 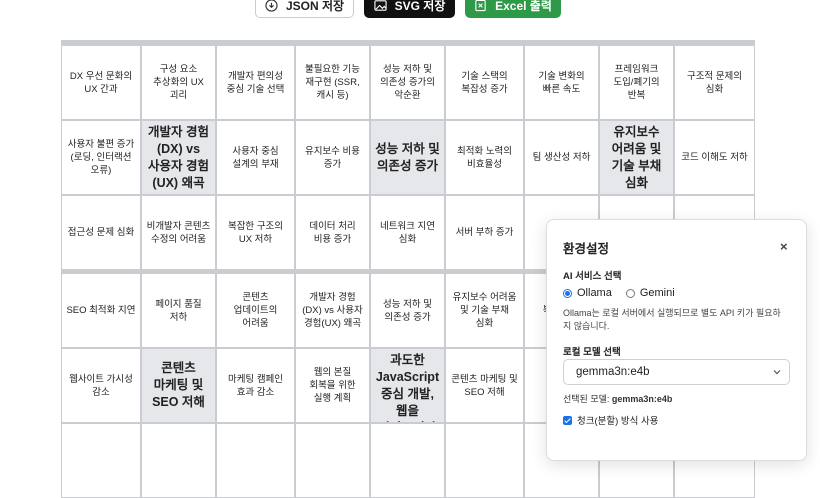 I want to click on radio-ollama, so click(x=567, y=293).